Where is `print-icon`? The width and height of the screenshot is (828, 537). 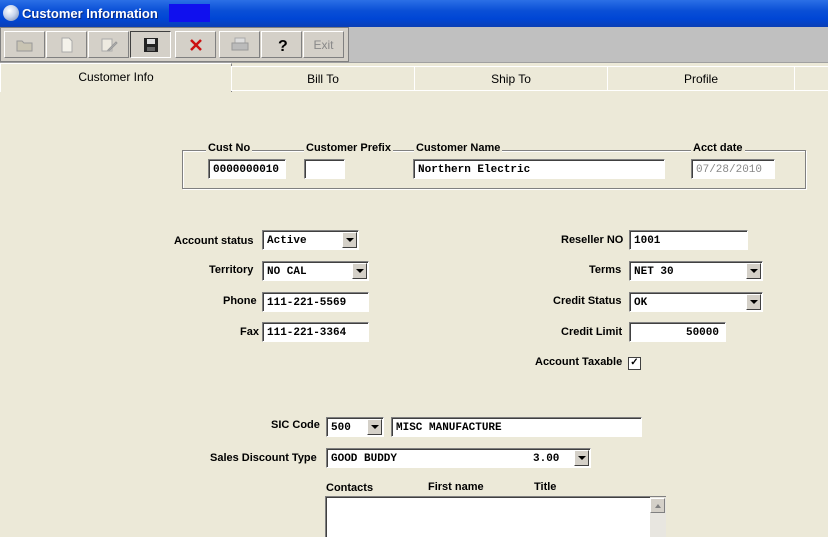 print-icon is located at coordinates (239, 43).